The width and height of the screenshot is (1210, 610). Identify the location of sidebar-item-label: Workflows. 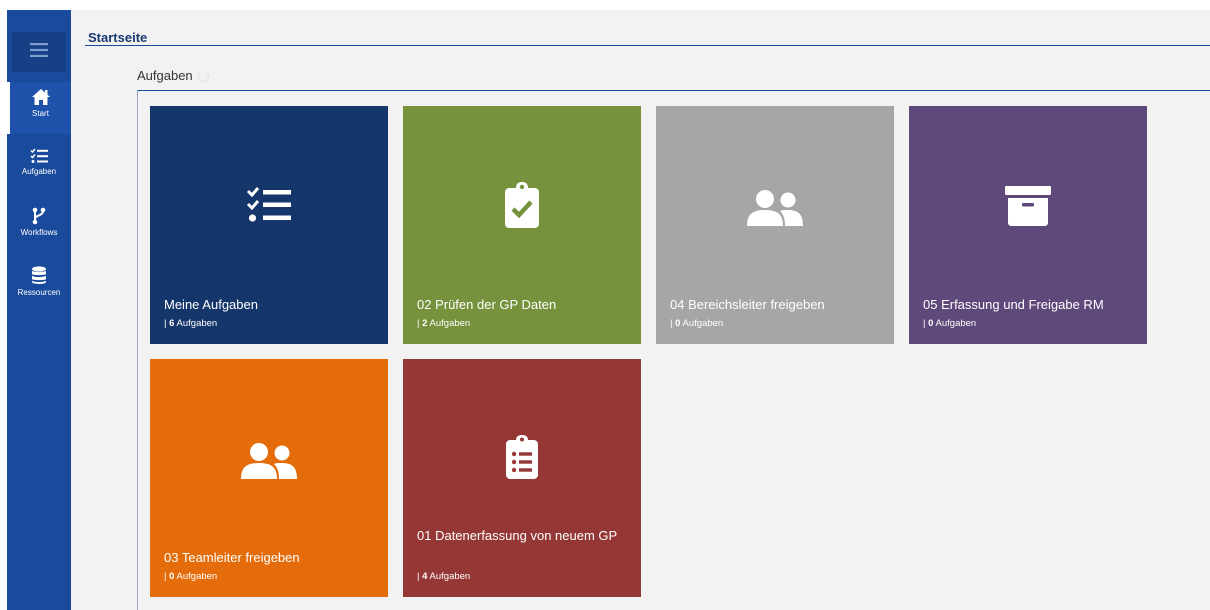
(39, 232).